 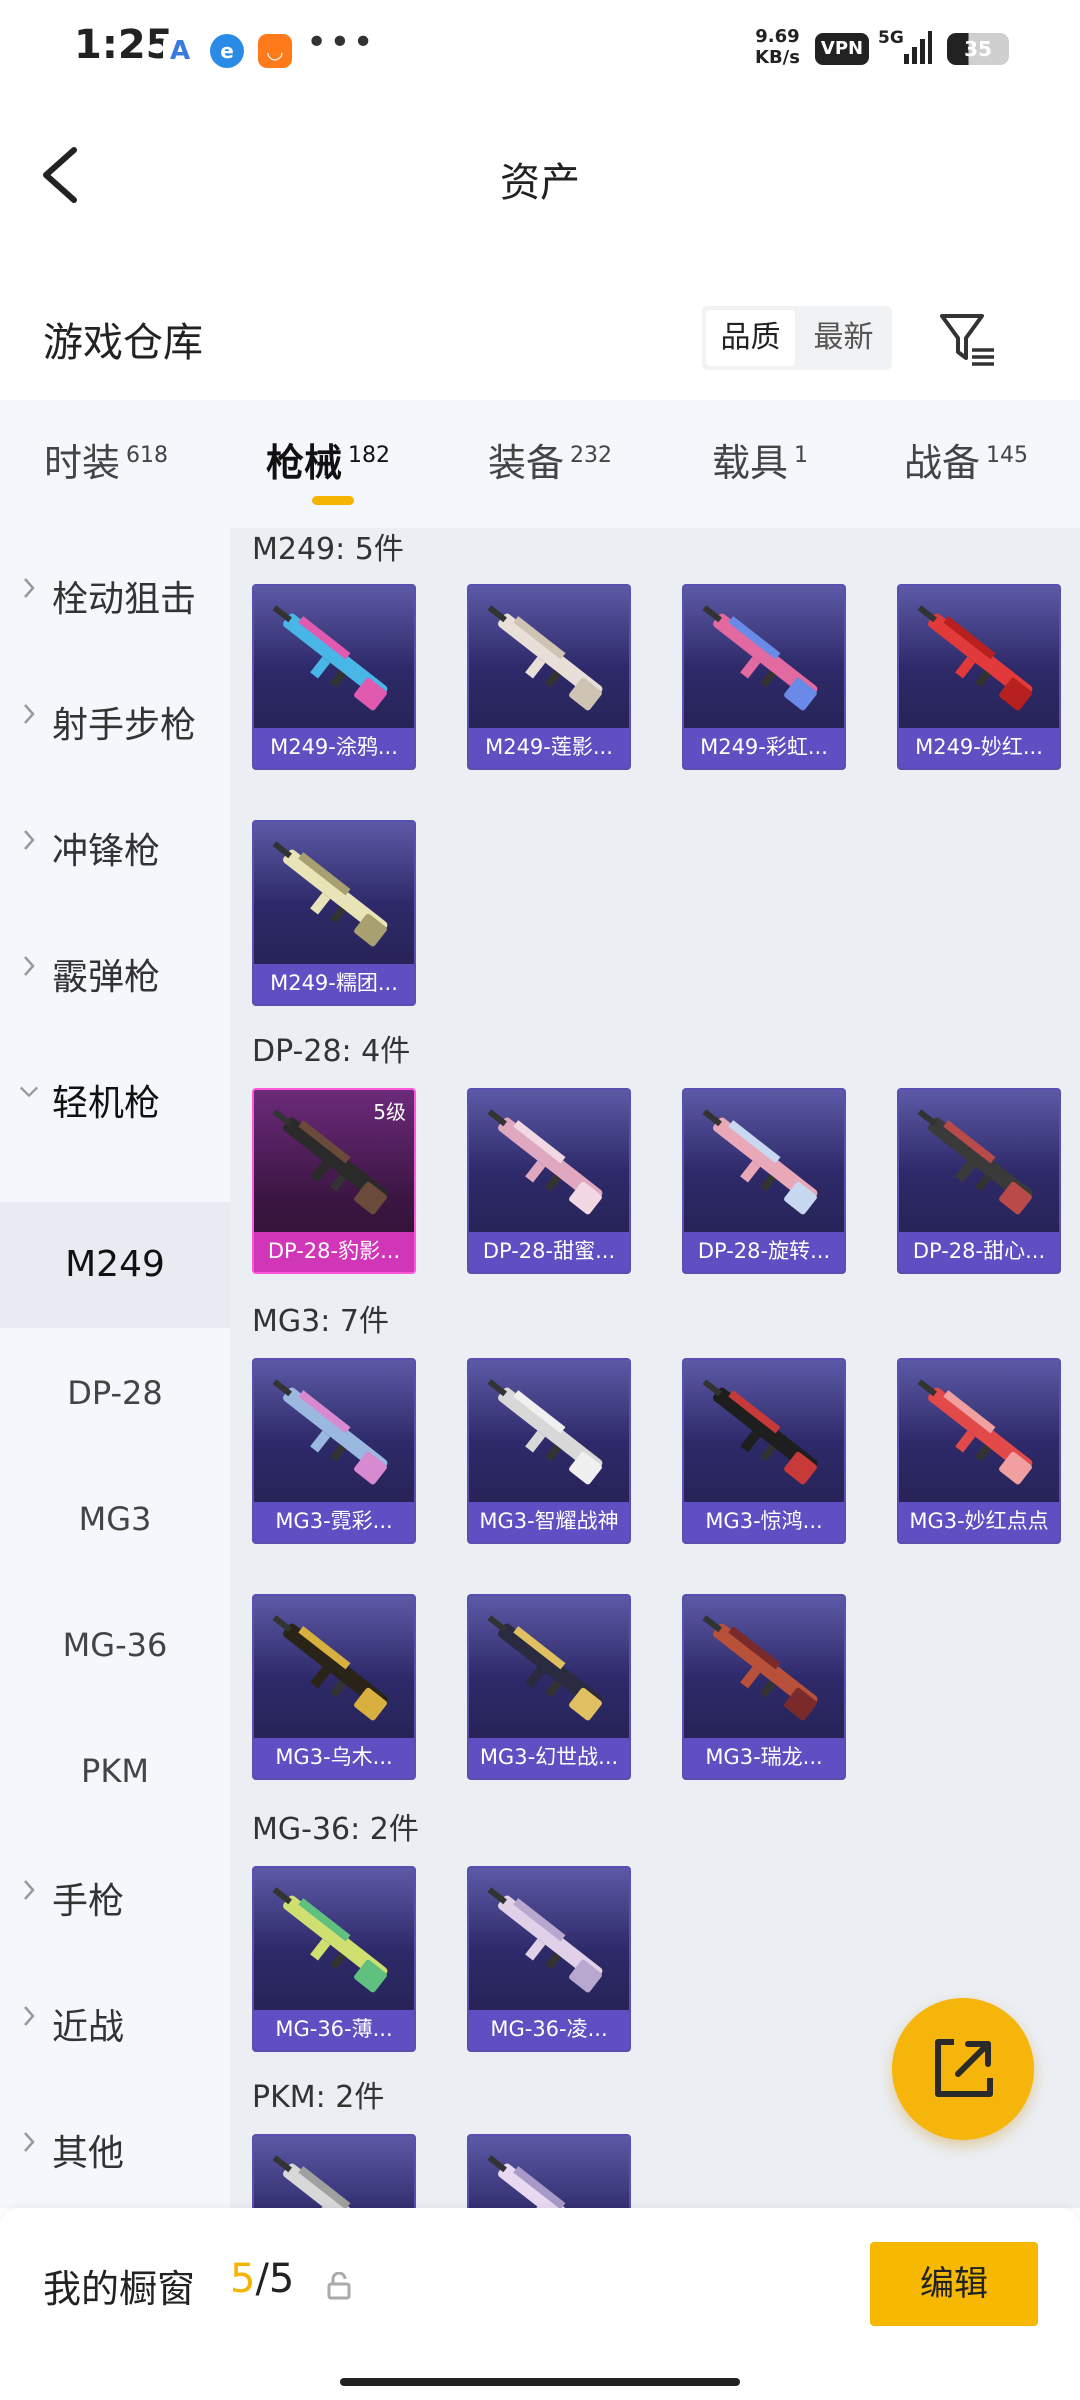 What do you see at coordinates (954, 2284) in the screenshot?
I see `edit-button: 编辑` at bounding box center [954, 2284].